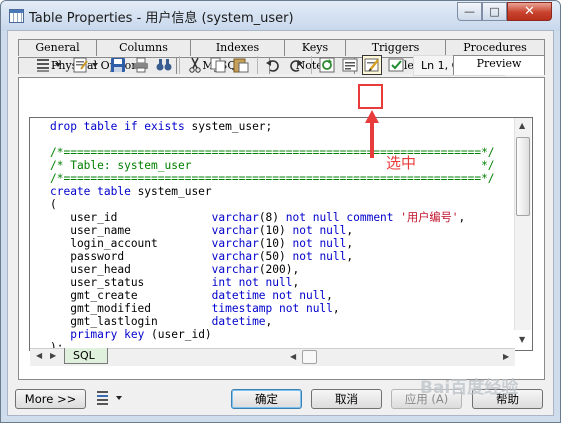  What do you see at coordinates (523, 176) in the screenshot?
I see `vertical-scroll-thumb` at bounding box center [523, 176].